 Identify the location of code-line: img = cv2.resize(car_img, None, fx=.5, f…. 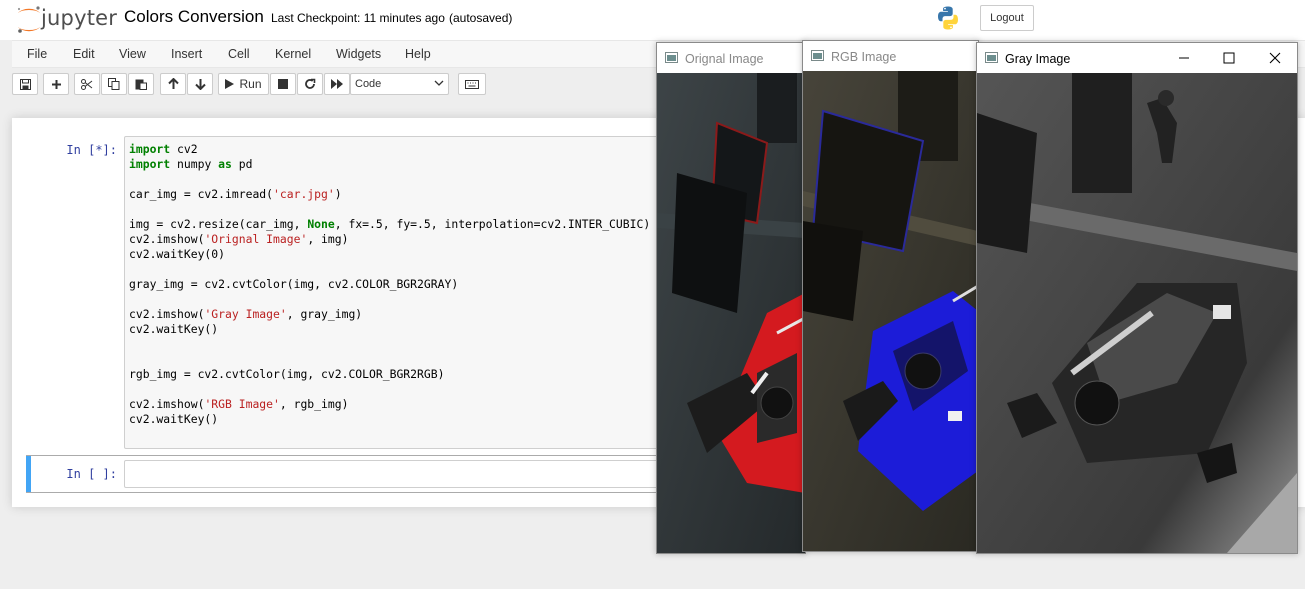
(390, 224).